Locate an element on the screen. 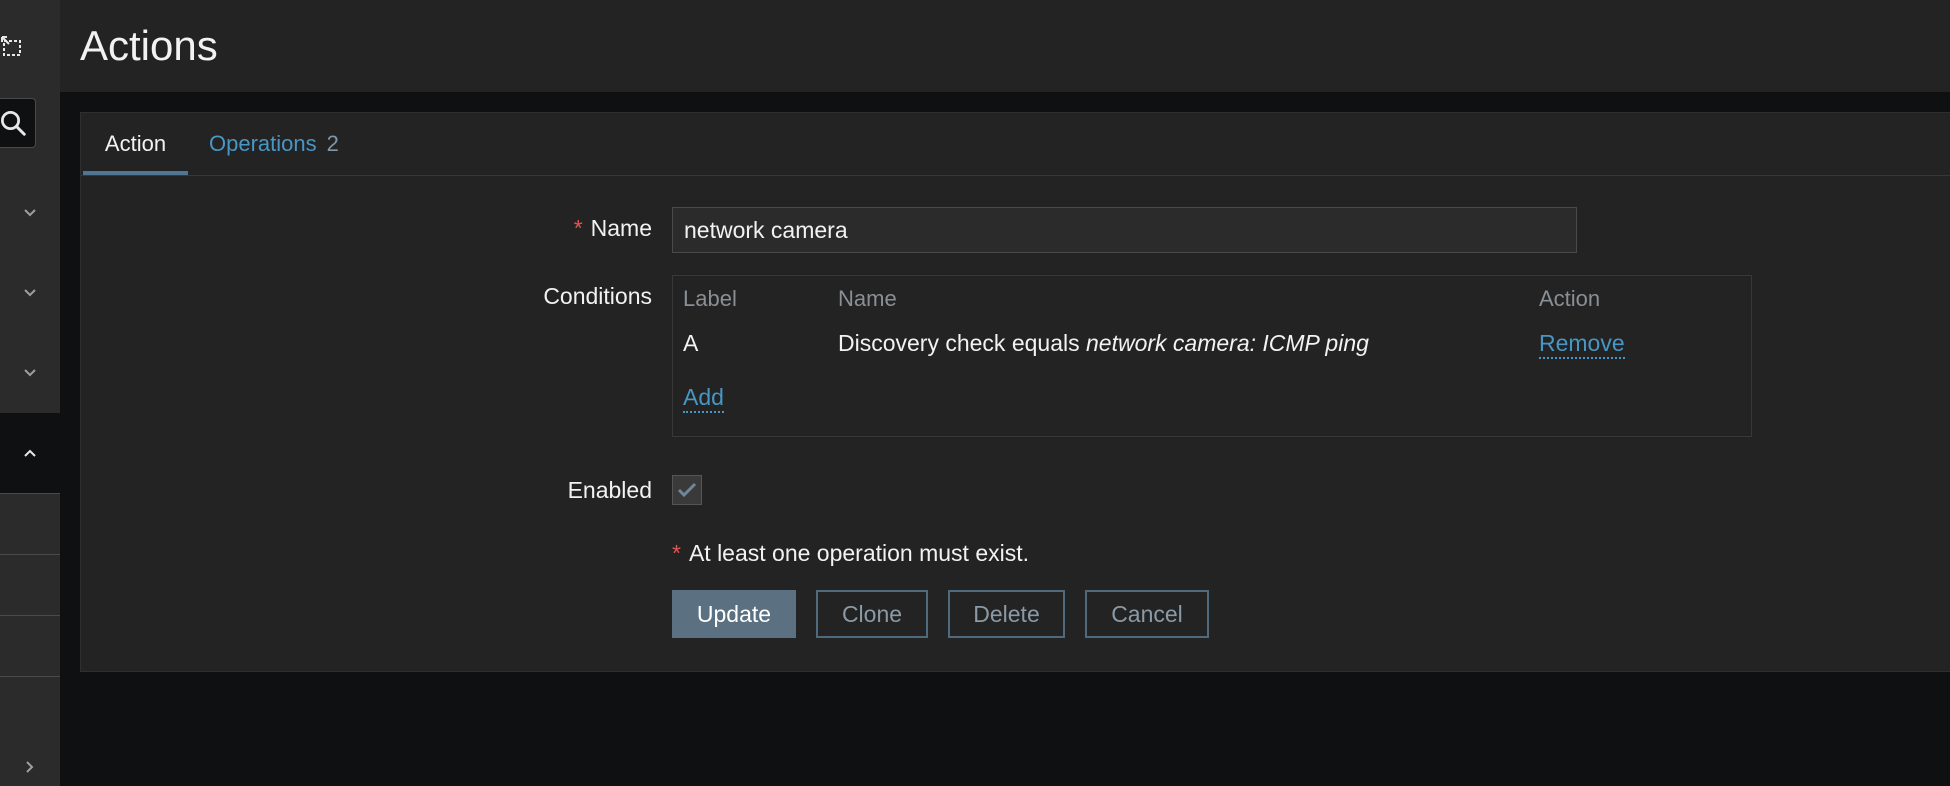  checkmark-icon is located at coordinates (687, 490).